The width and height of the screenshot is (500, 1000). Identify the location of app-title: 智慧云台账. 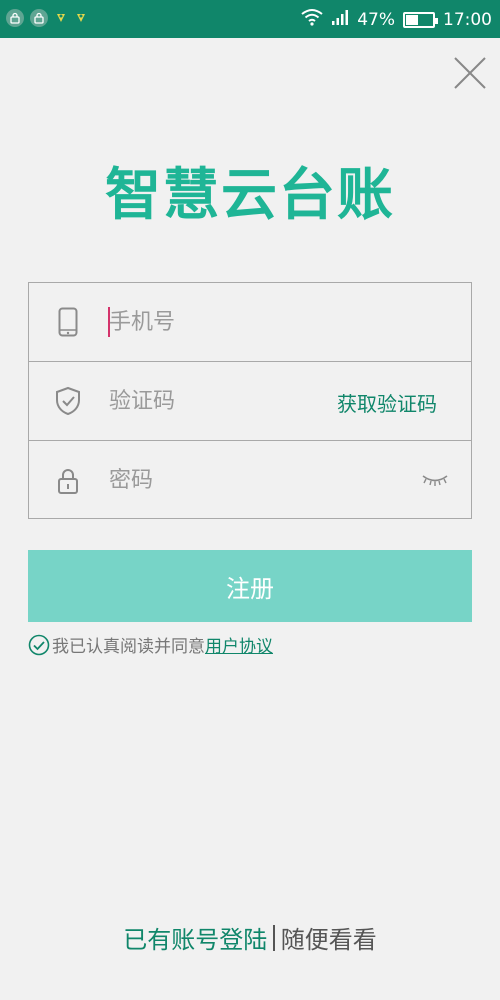
(250, 195).